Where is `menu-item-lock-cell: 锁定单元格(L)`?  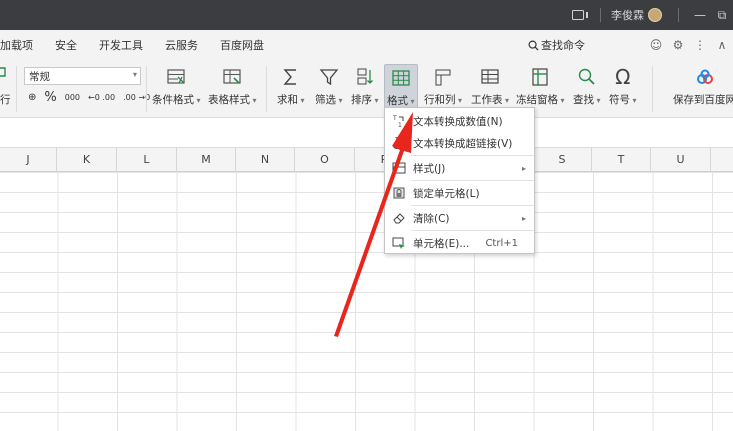 menu-item-lock-cell: 锁定单元格(L) is located at coordinates (459, 193).